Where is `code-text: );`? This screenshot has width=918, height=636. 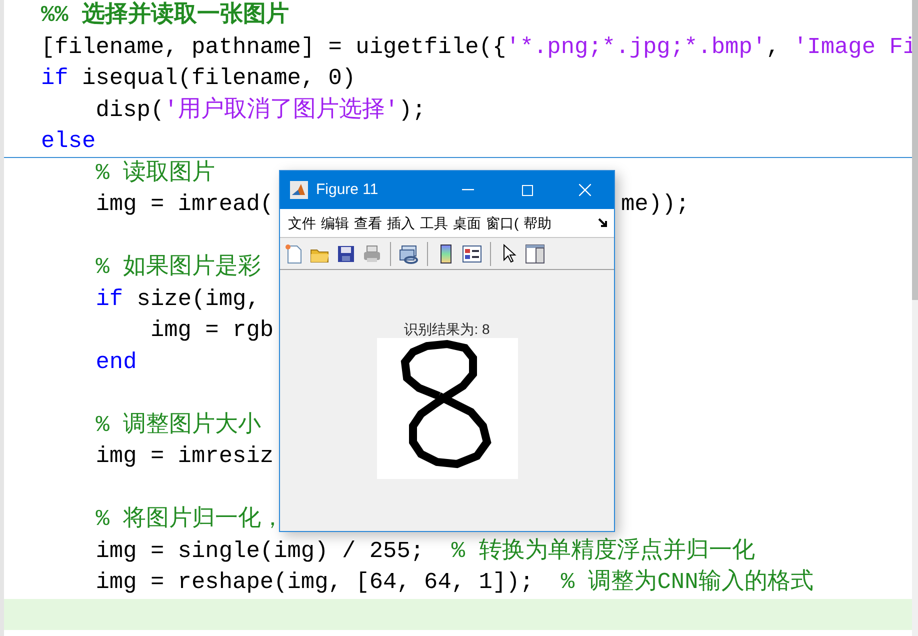 code-text: ); is located at coordinates (412, 109).